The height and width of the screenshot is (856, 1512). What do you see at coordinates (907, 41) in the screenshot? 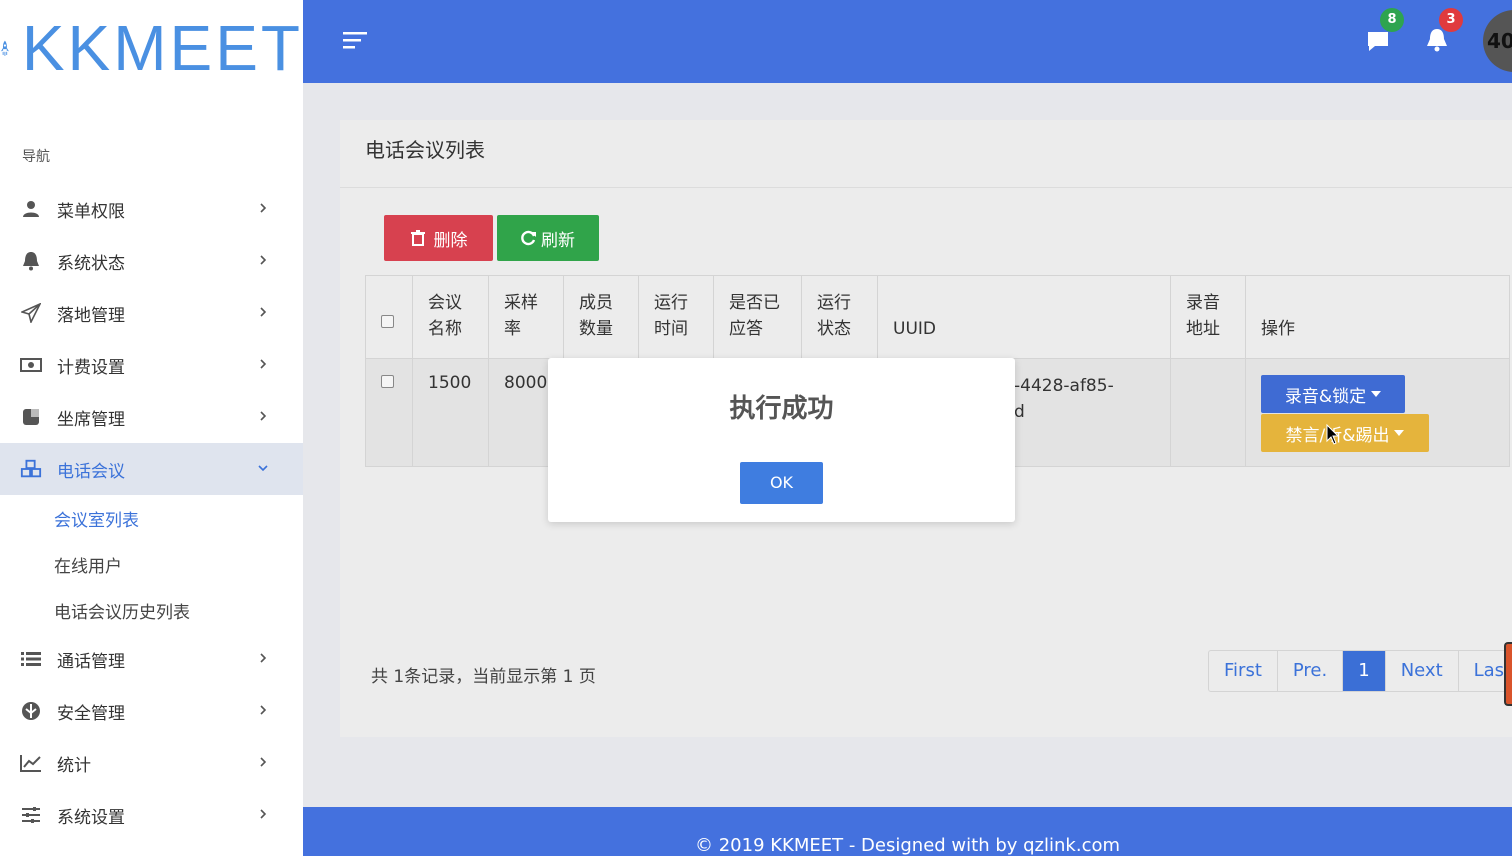
I see `top-bar: 8 3 40x` at bounding box center [907, 41].